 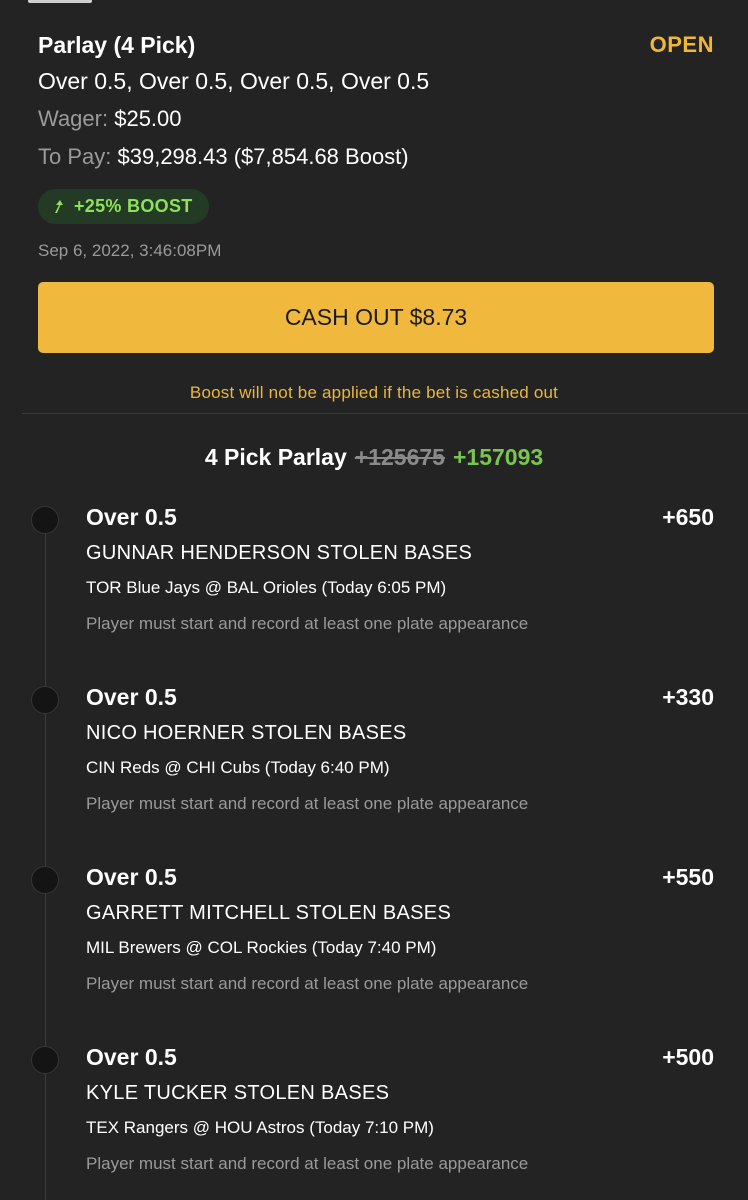 I want to click on leg-player: GARRETT MITCHELL STOLEN BASES, so click(x=269, y=913).